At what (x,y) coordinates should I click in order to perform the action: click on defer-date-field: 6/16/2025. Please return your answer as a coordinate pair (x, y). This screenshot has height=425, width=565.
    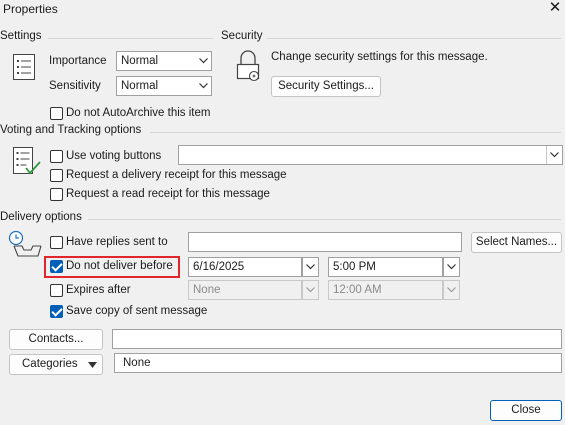
    Looking at the image, I should click on (245, 267).